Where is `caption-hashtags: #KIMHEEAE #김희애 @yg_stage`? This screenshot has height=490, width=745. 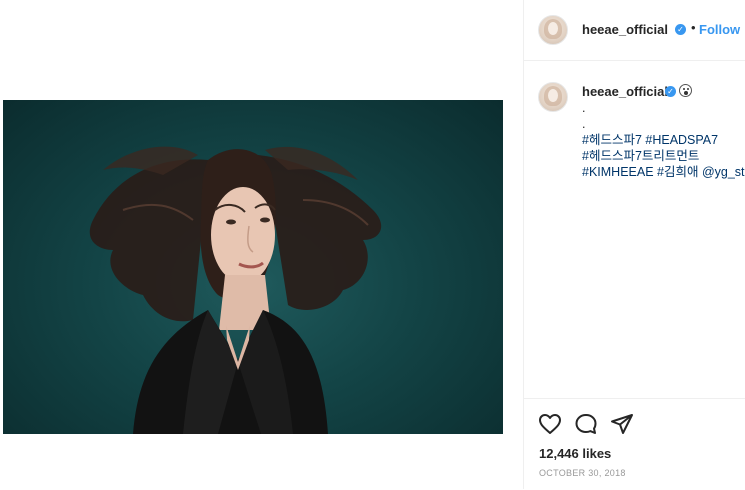
caption-hashtags: #KIMHEEAE #김희애 @yg_stage is located at coordinates (663, 172).